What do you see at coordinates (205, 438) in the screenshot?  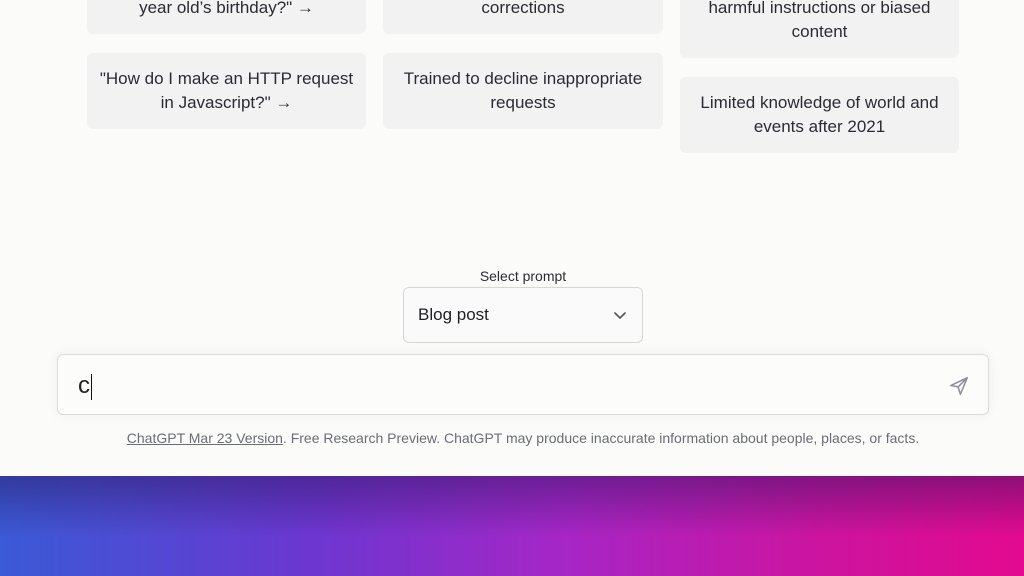 I see `version-link: ChatGPT Mar 23 Version` at bounding box center [205, 438].